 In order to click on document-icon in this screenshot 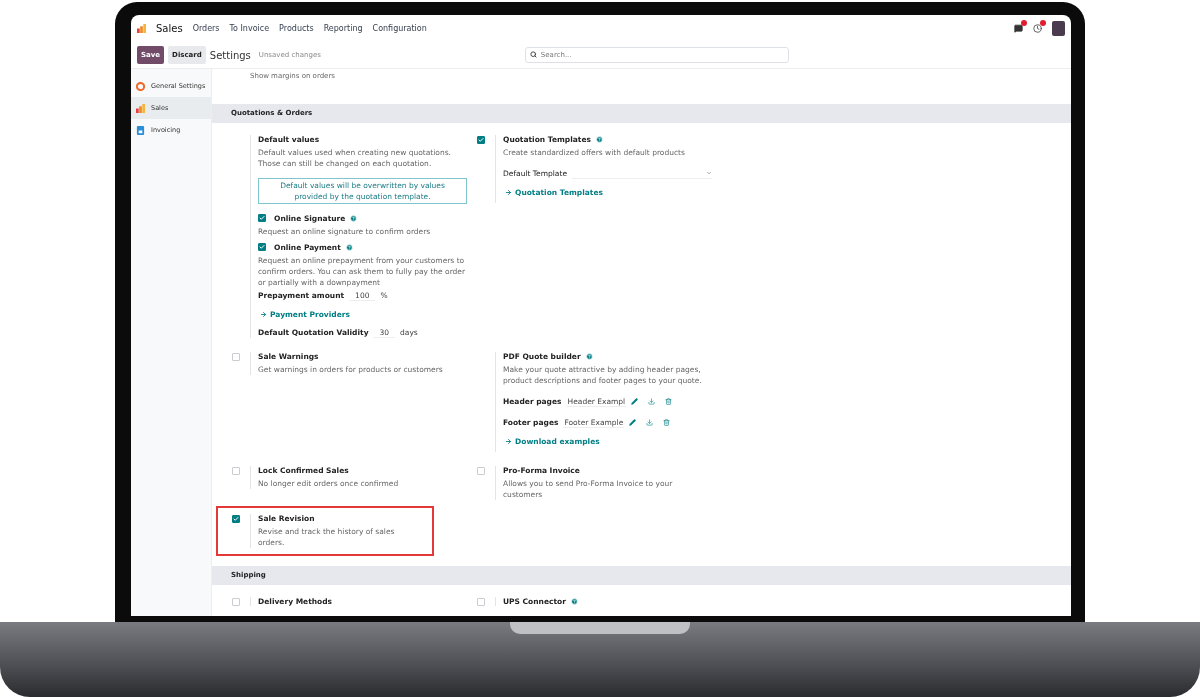, I will do `click(140, 130)`.